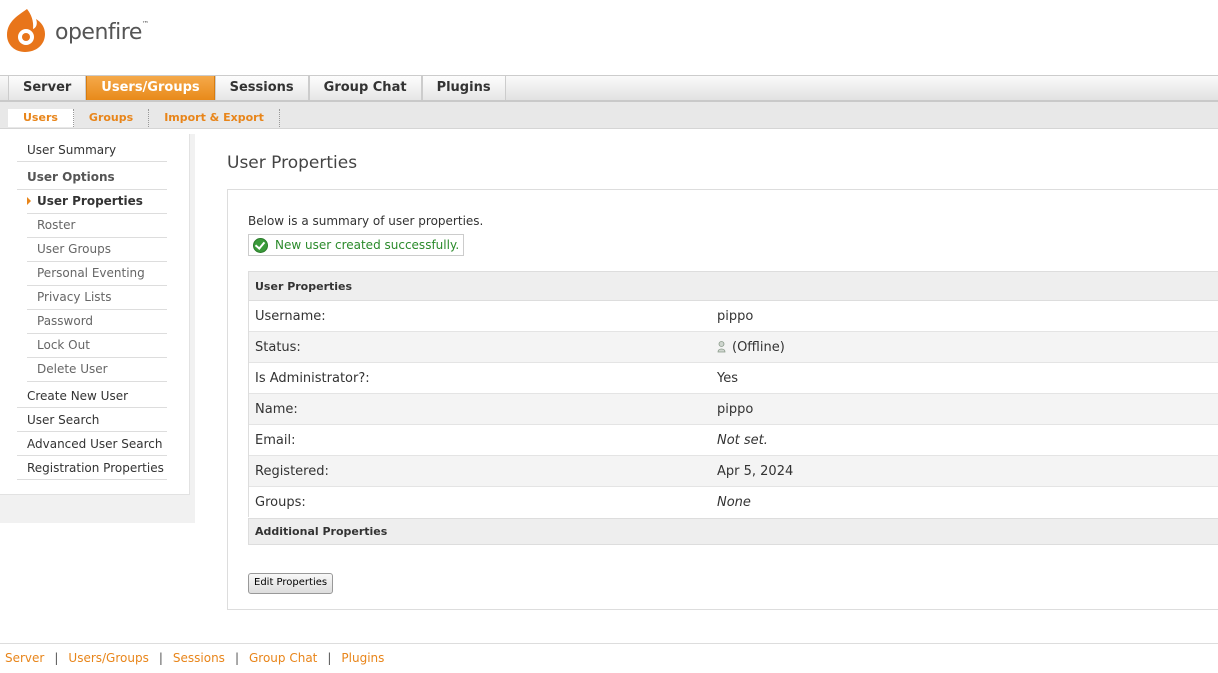 This screenshot has width=1218, height=673. What do you see at coordinates (90, 201) in the screenshot?
I see `sidebar-item-label: User Properties` at bounding box center [90, 201].